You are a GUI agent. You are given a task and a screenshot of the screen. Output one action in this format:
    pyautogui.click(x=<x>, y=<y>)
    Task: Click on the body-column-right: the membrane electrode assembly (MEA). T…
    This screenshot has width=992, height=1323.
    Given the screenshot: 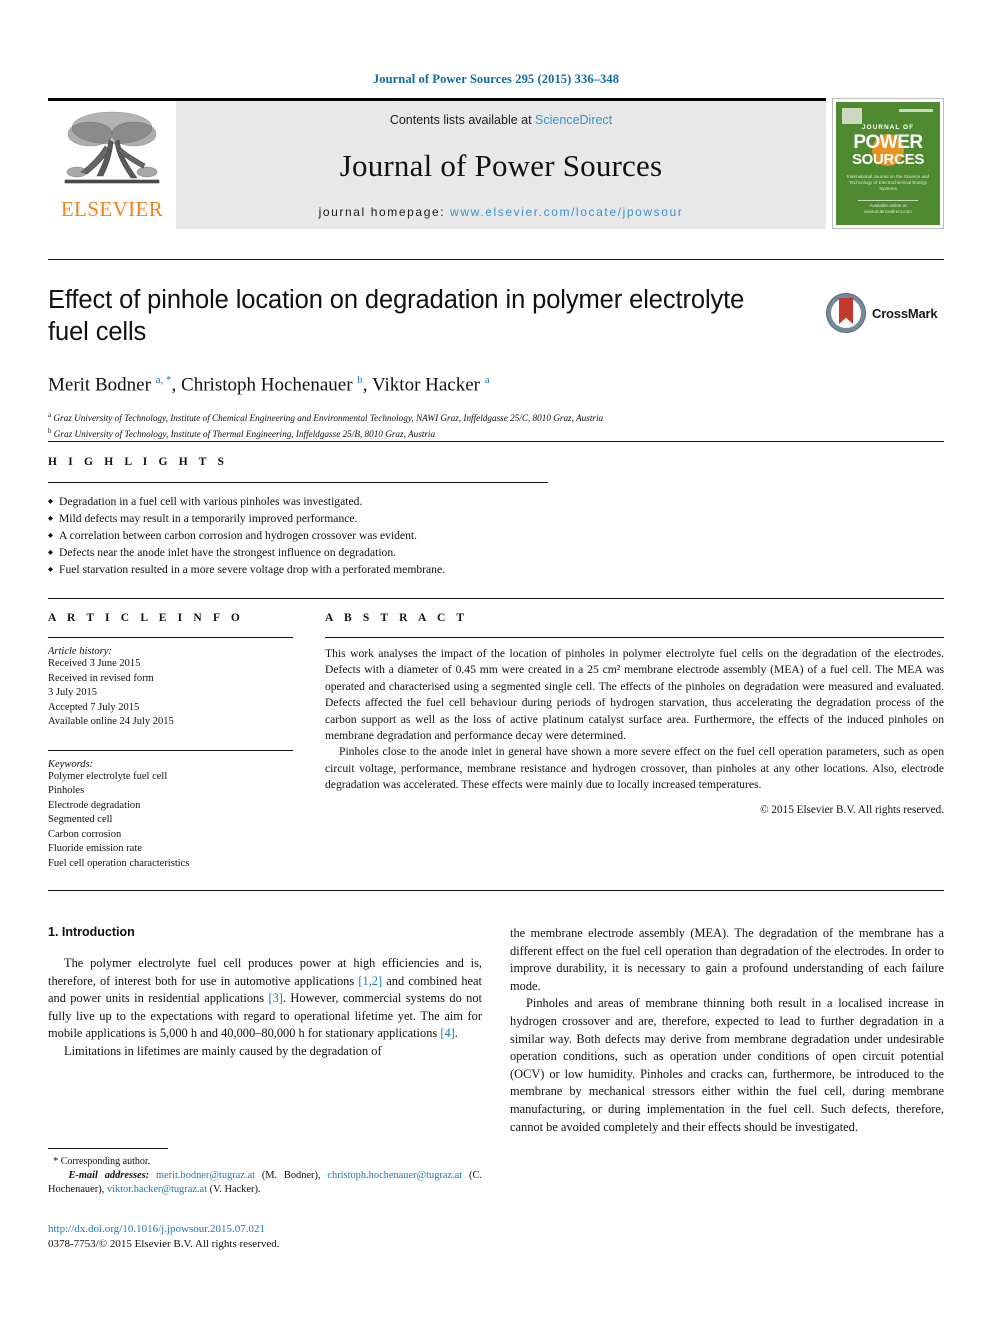 What is the action you would take?
    pyautogui.click(x=727, y=1030)
    